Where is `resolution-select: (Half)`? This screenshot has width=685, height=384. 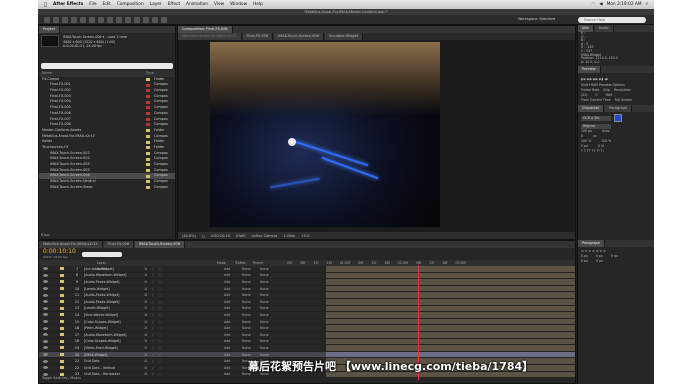 resolution-select: (Half) is located at coordinates (241, 236).